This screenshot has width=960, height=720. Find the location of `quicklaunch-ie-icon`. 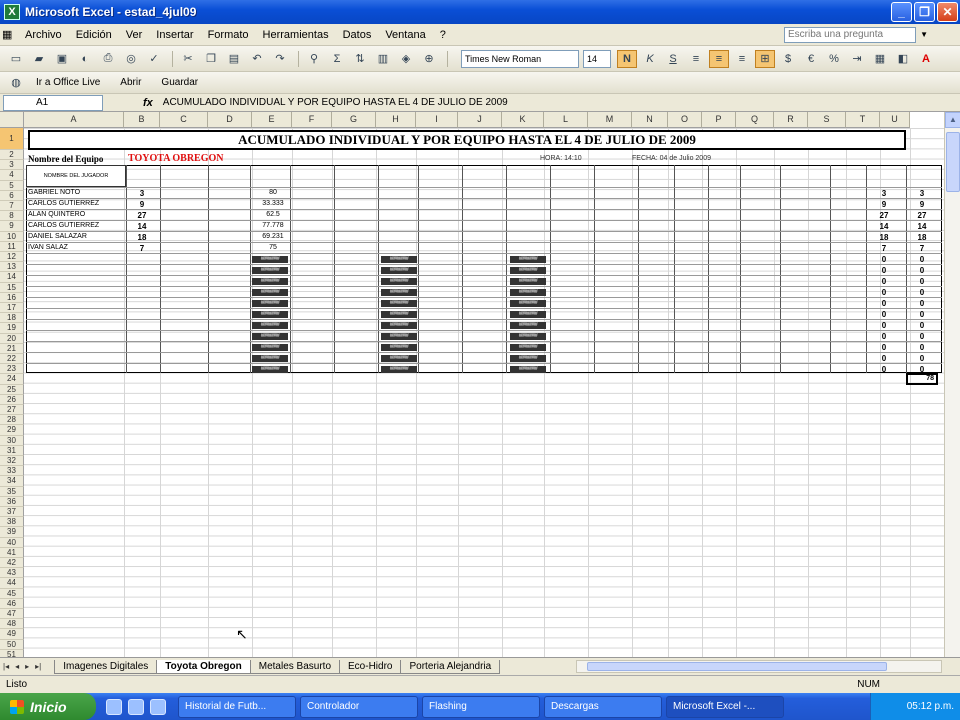

quicklaunch-ie-icon is located at coordinates (114, 706).